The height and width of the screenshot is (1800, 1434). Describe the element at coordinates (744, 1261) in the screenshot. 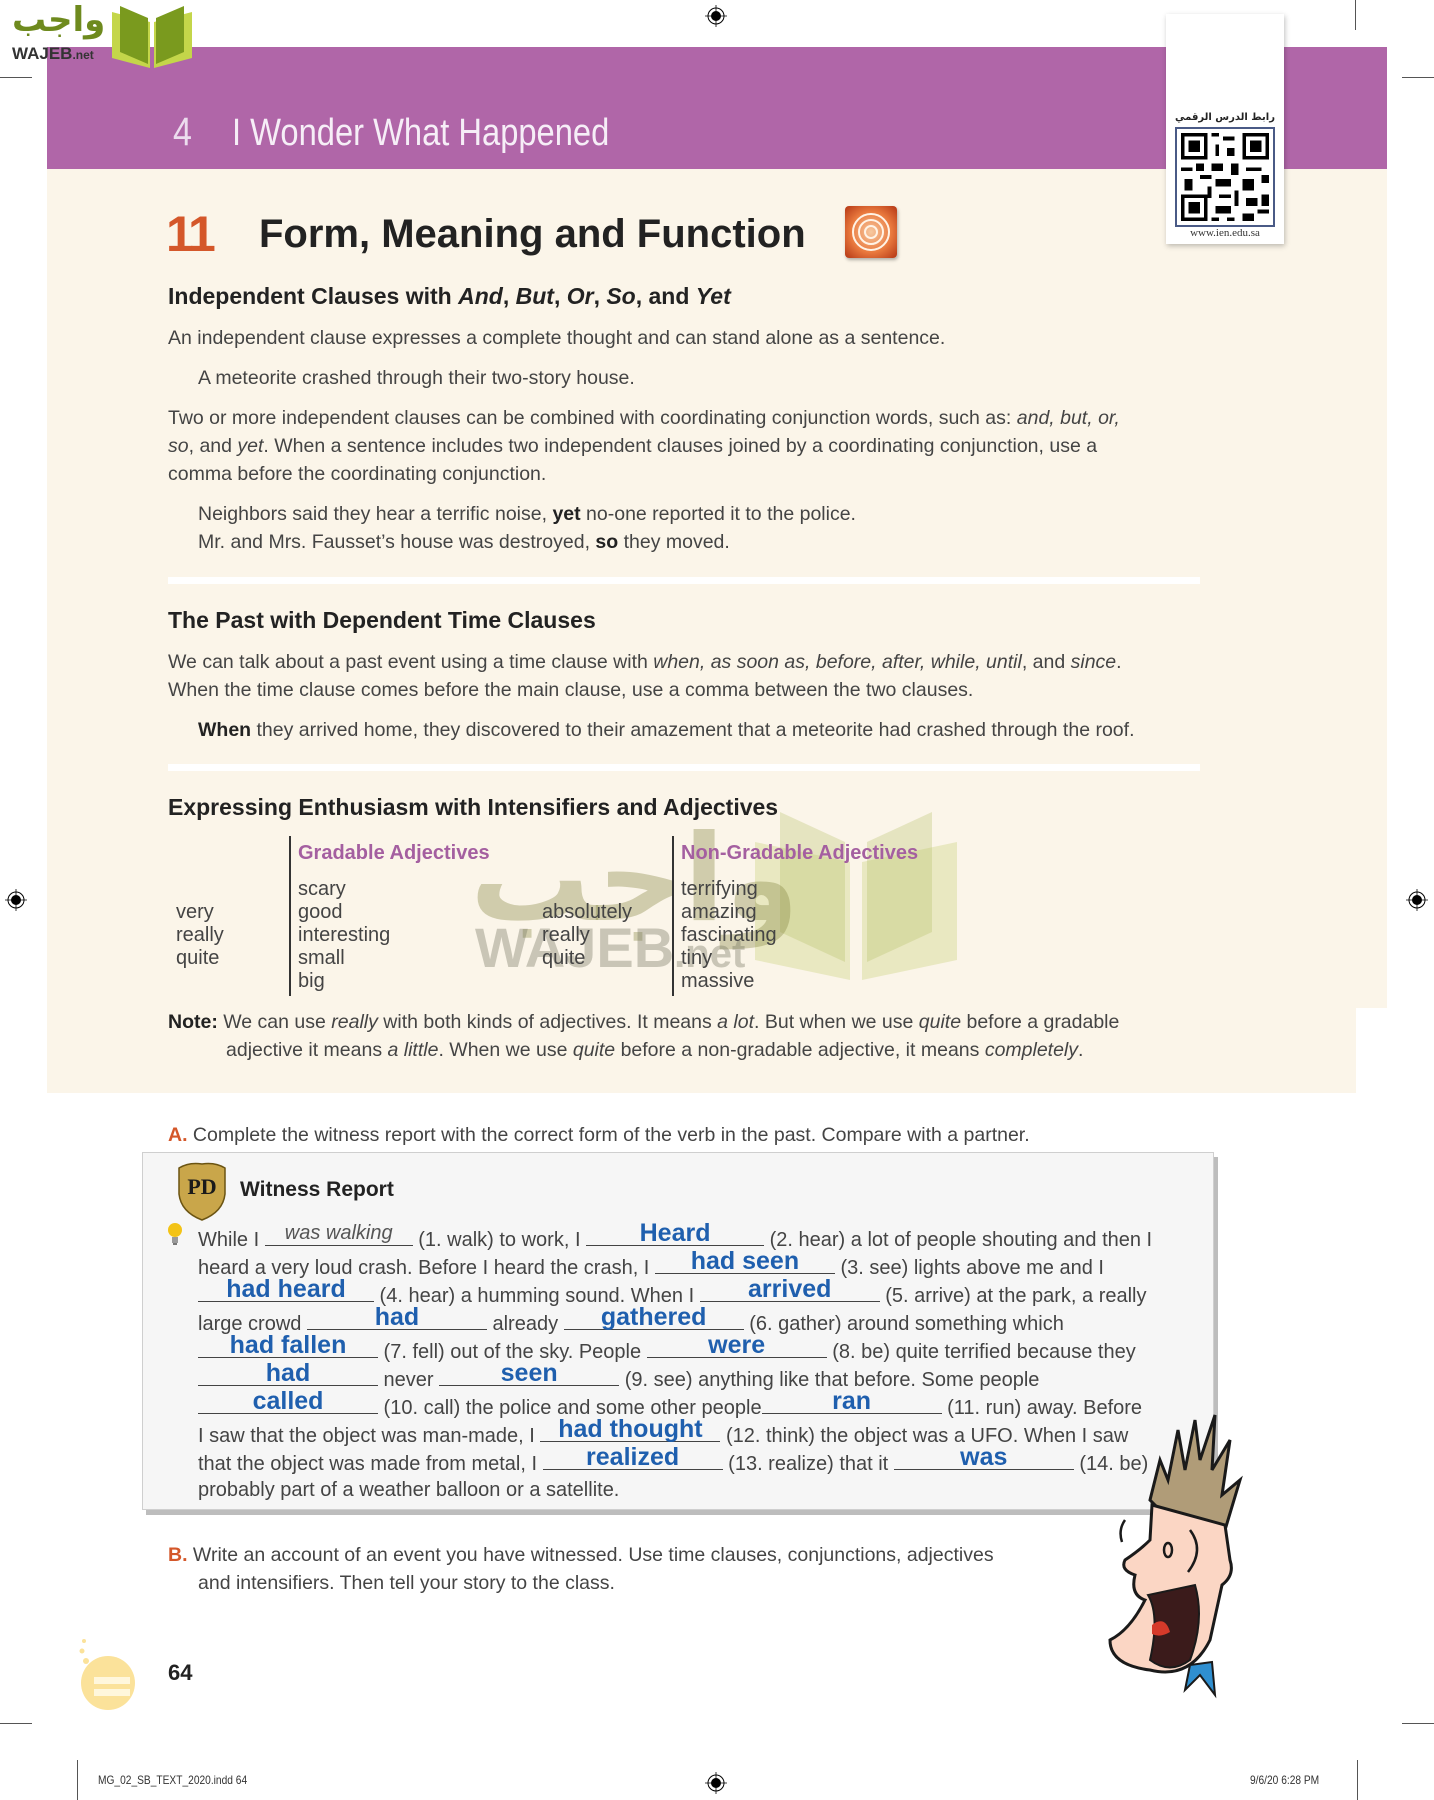

I see `answer-blank-3: had seen` at that location.